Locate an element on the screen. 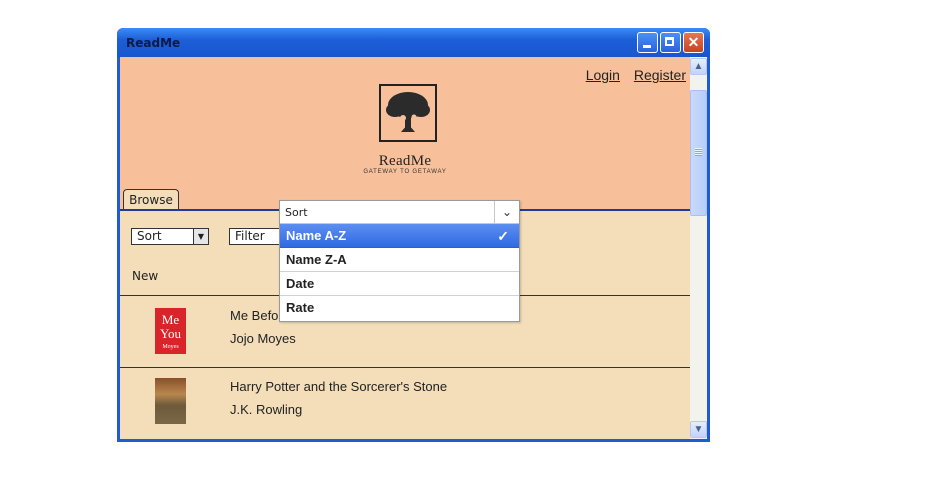  login-link: Login is located at coordinates (603, 75).